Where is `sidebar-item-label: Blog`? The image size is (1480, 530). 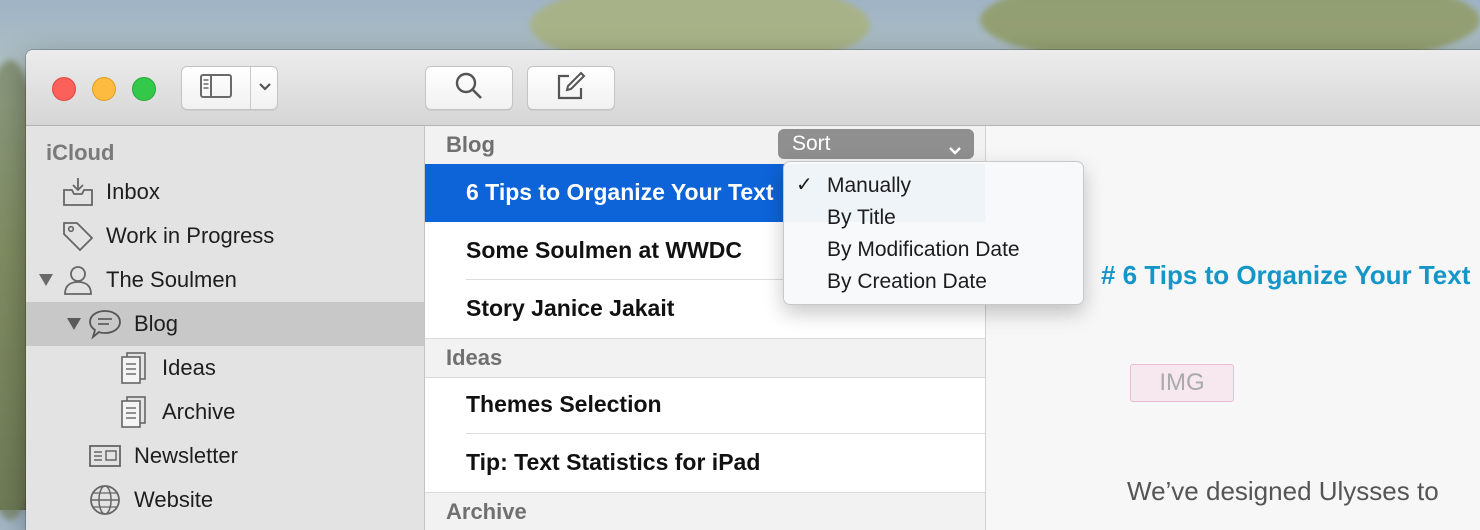
sidebar-item-label: Blog is located at coordinates (156, 323).